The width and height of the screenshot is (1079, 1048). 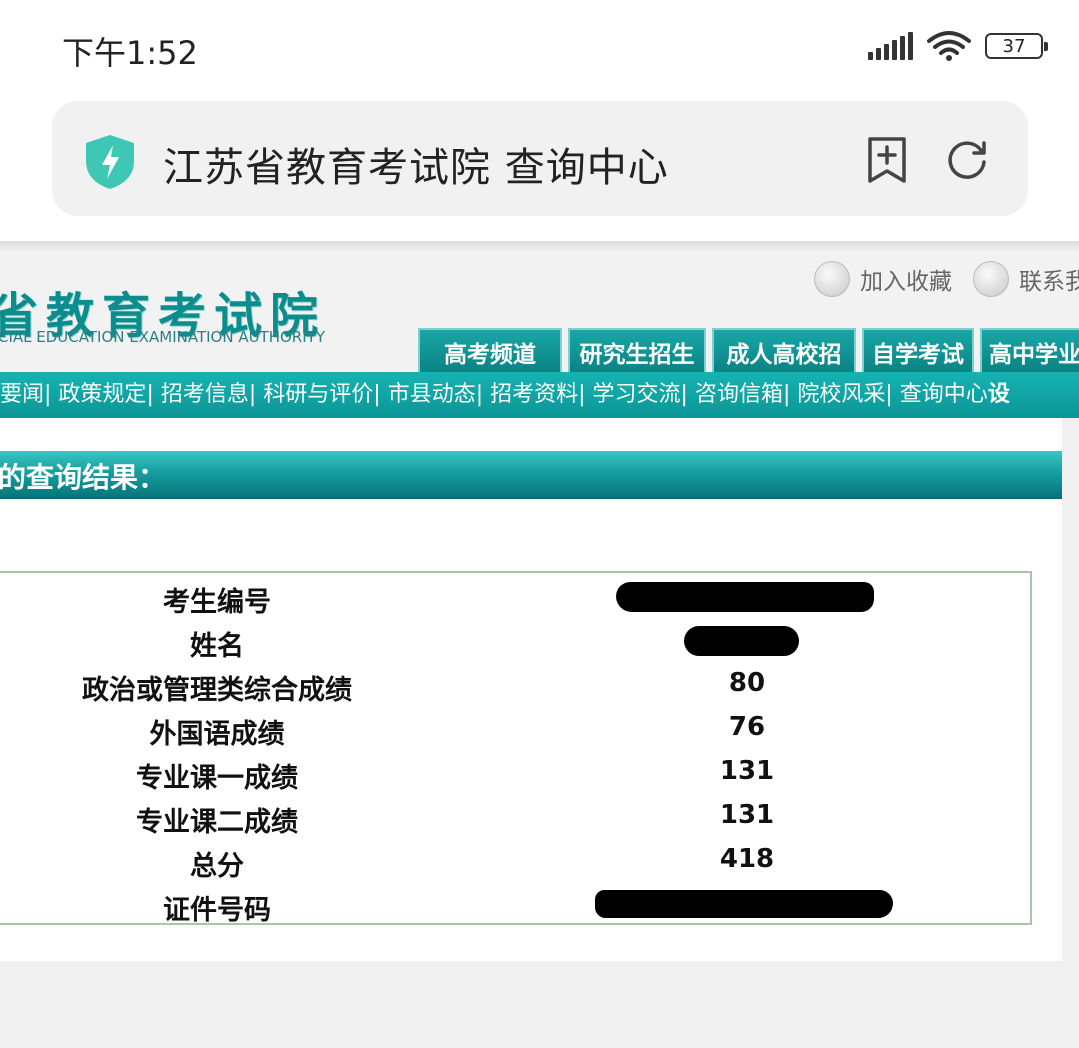 What do you see at coordinates (432, 394) in the screenshot?
I see `nav-item-local-news: 市县动态` at bounding box center [432, 394].